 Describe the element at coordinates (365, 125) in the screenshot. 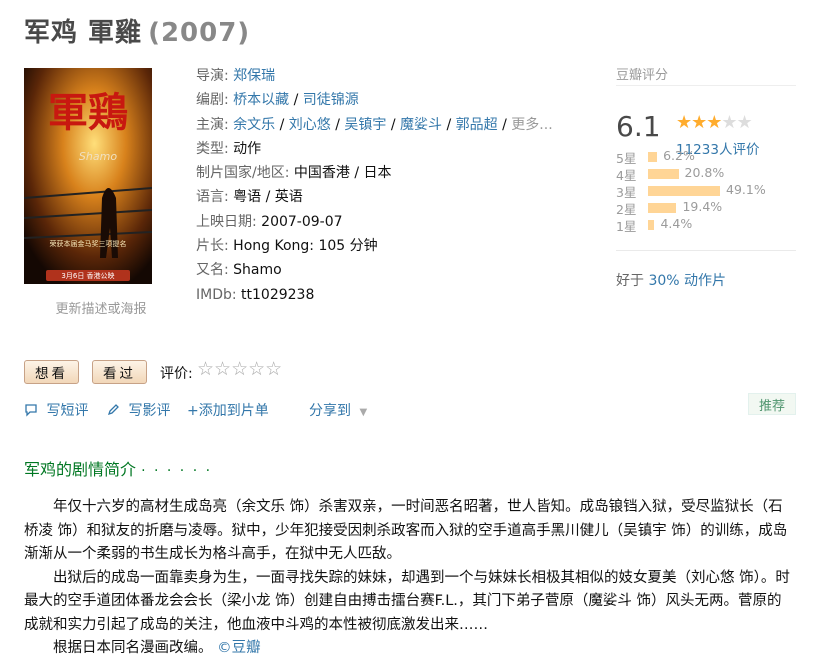

I see `cast-link: 吴镇宇` at that location.